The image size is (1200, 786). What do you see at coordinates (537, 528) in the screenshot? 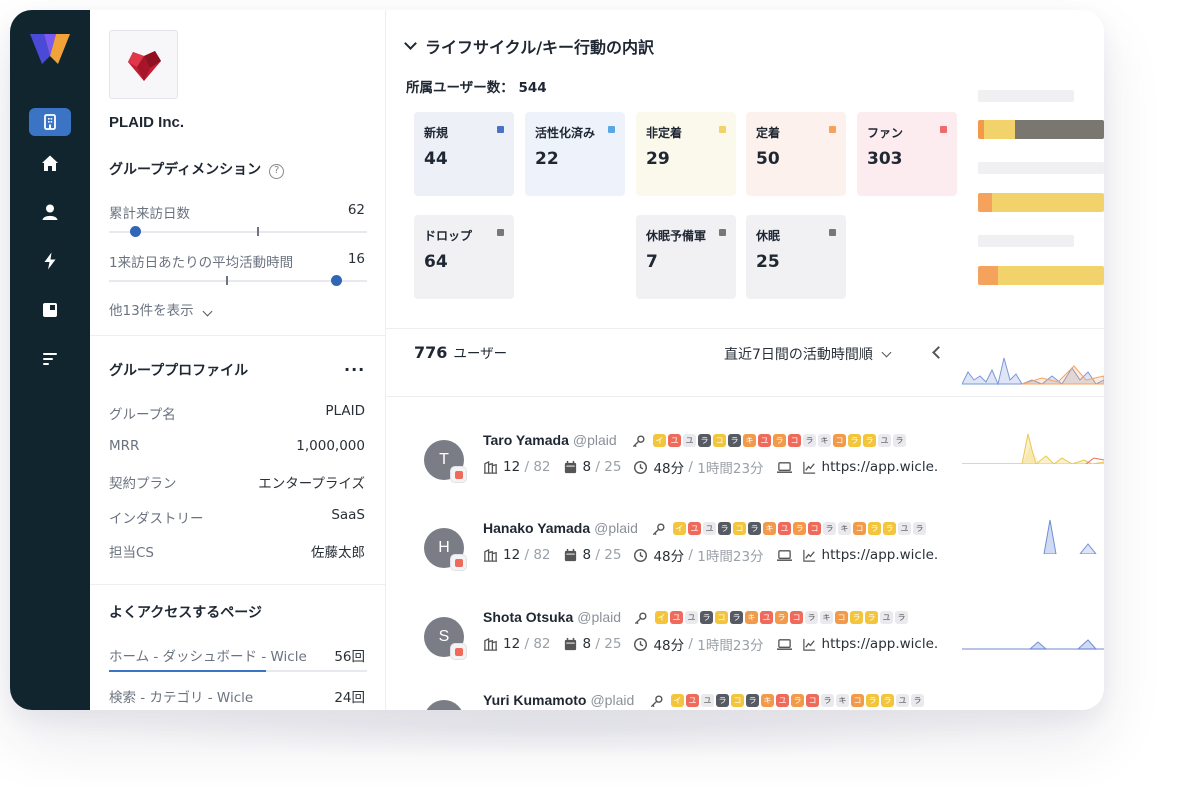
I see `user-name-text: Hanako Yamada` at bounding box center [537, 528].